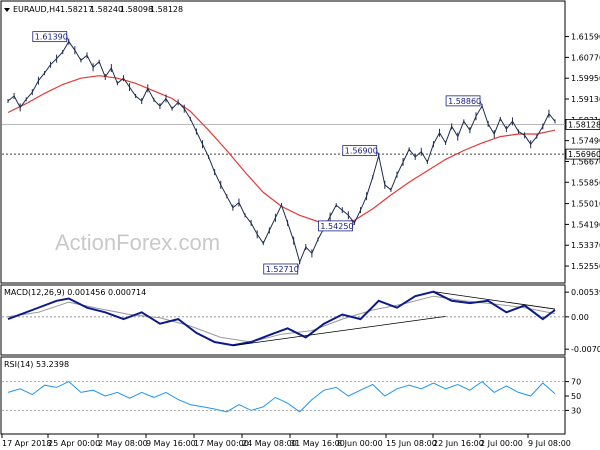 This screenshot has width=600, height=450. I want to click on macd-layer, so click(281, 318).